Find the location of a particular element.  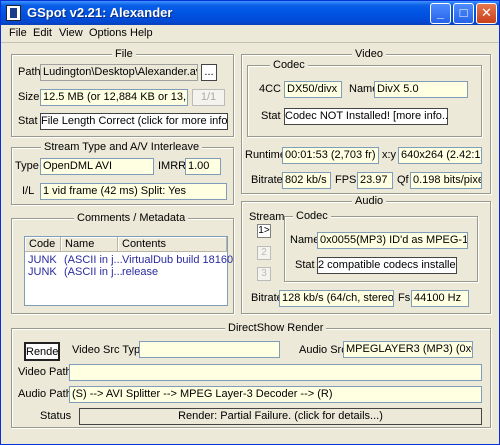

path-label: Path is located at coordinates (29, 72).